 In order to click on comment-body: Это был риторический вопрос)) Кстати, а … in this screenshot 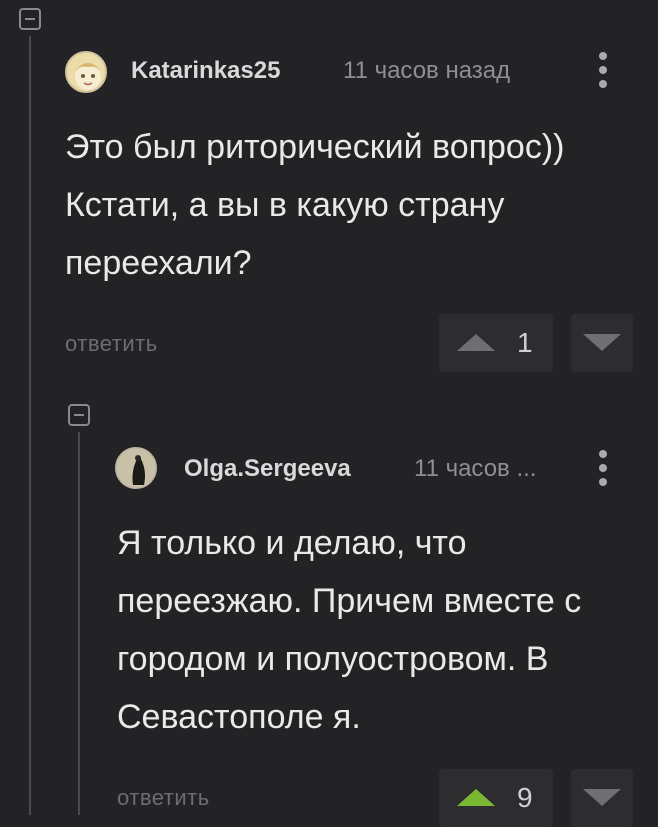, I will do `click(315, 205)`.